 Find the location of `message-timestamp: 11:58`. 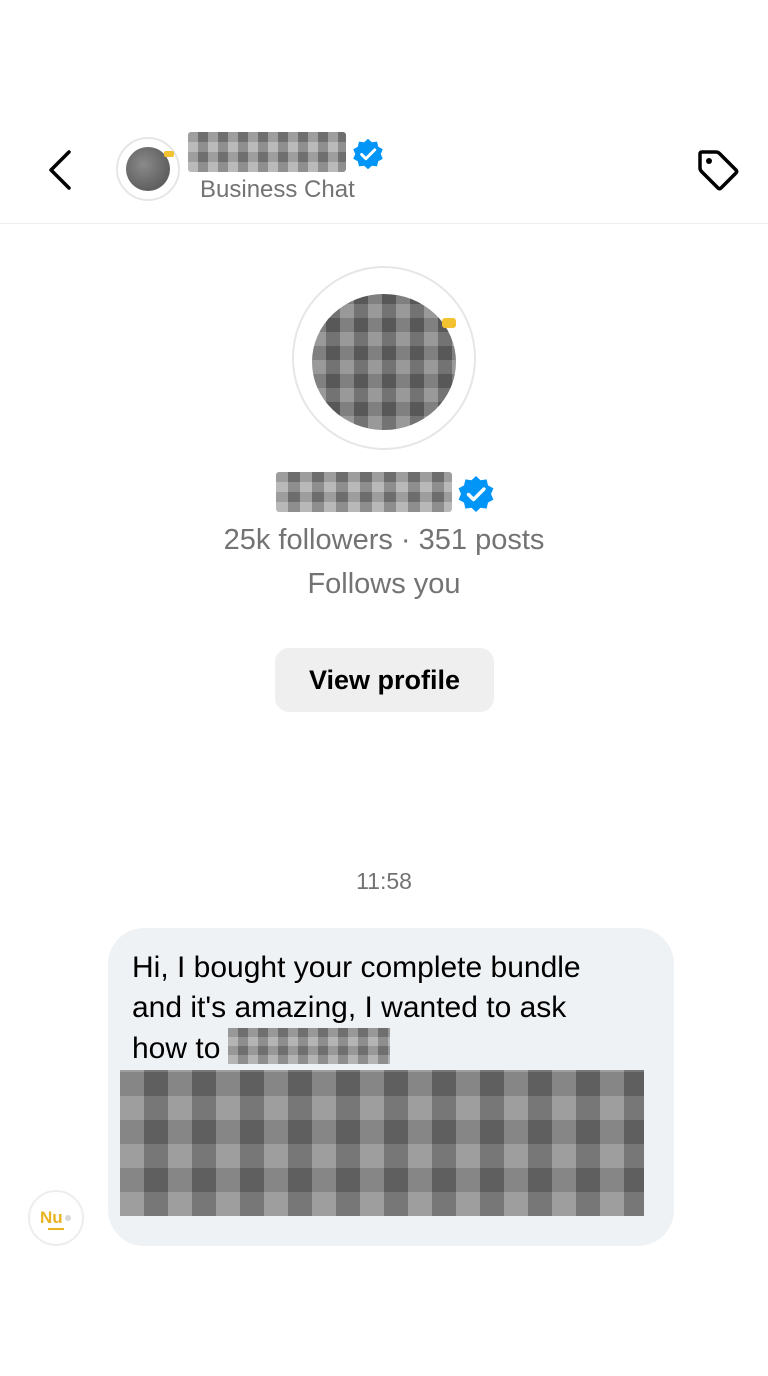

message-timestamp: 11:58 is located at coordinates (384, 881).